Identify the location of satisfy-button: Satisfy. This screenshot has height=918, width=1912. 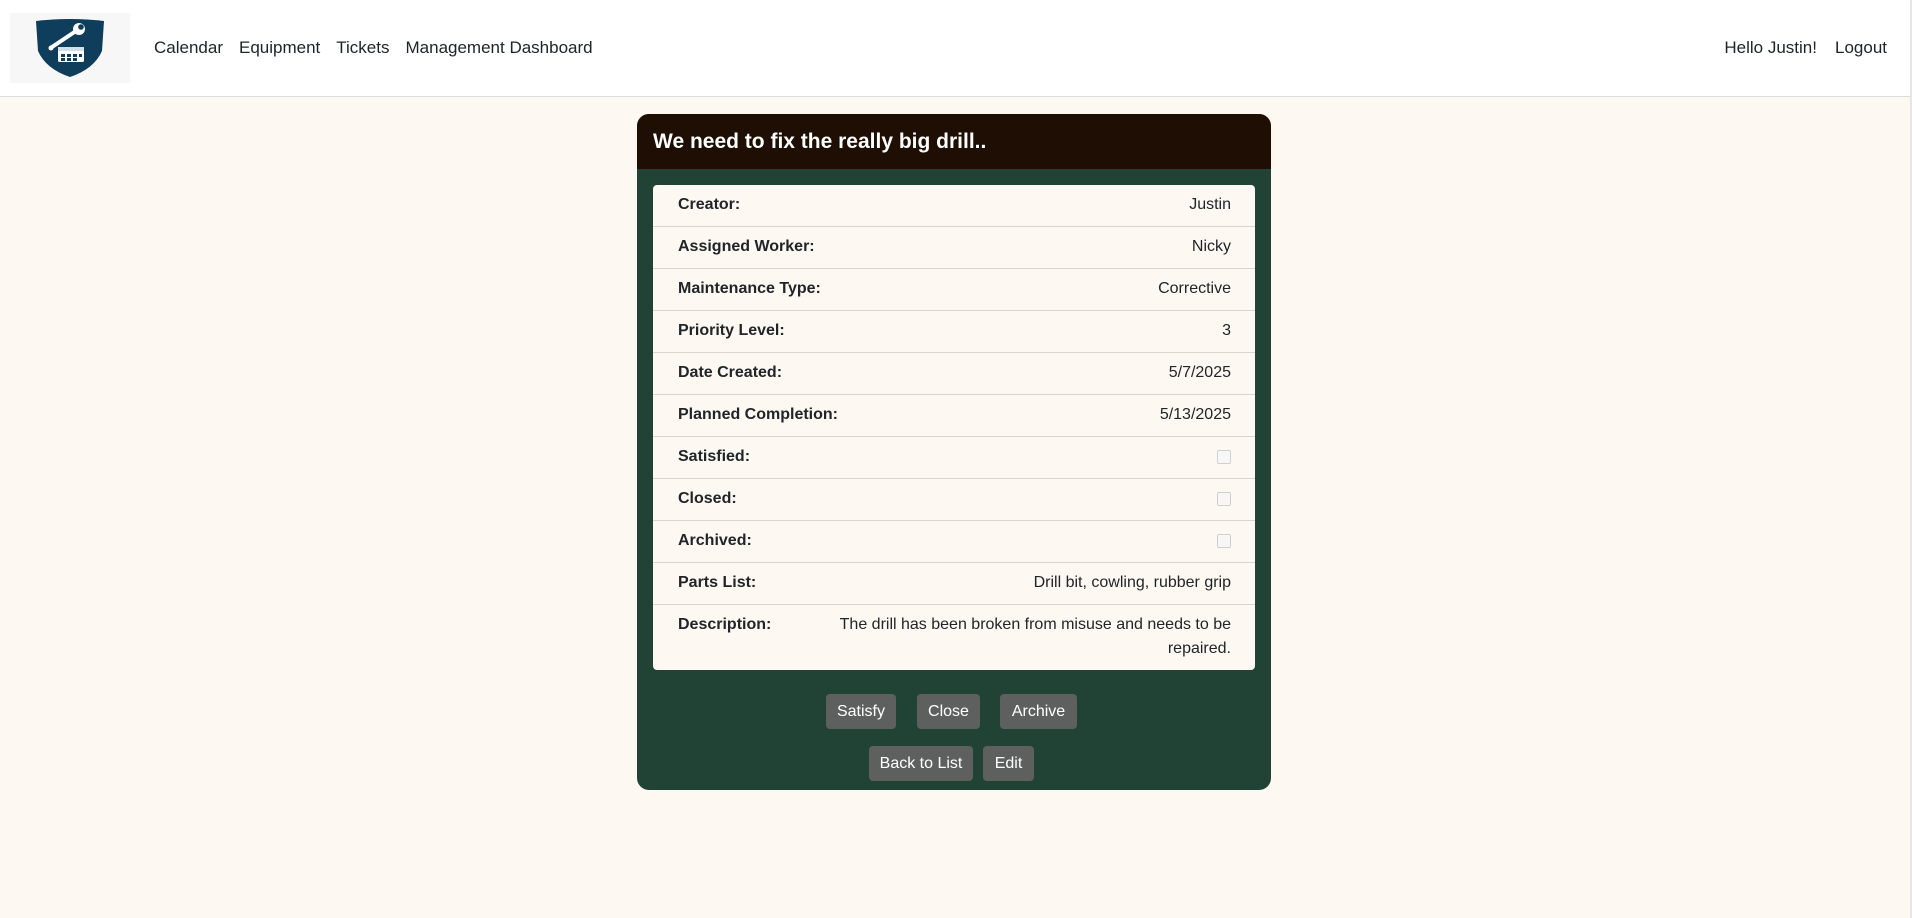
(861, 711).